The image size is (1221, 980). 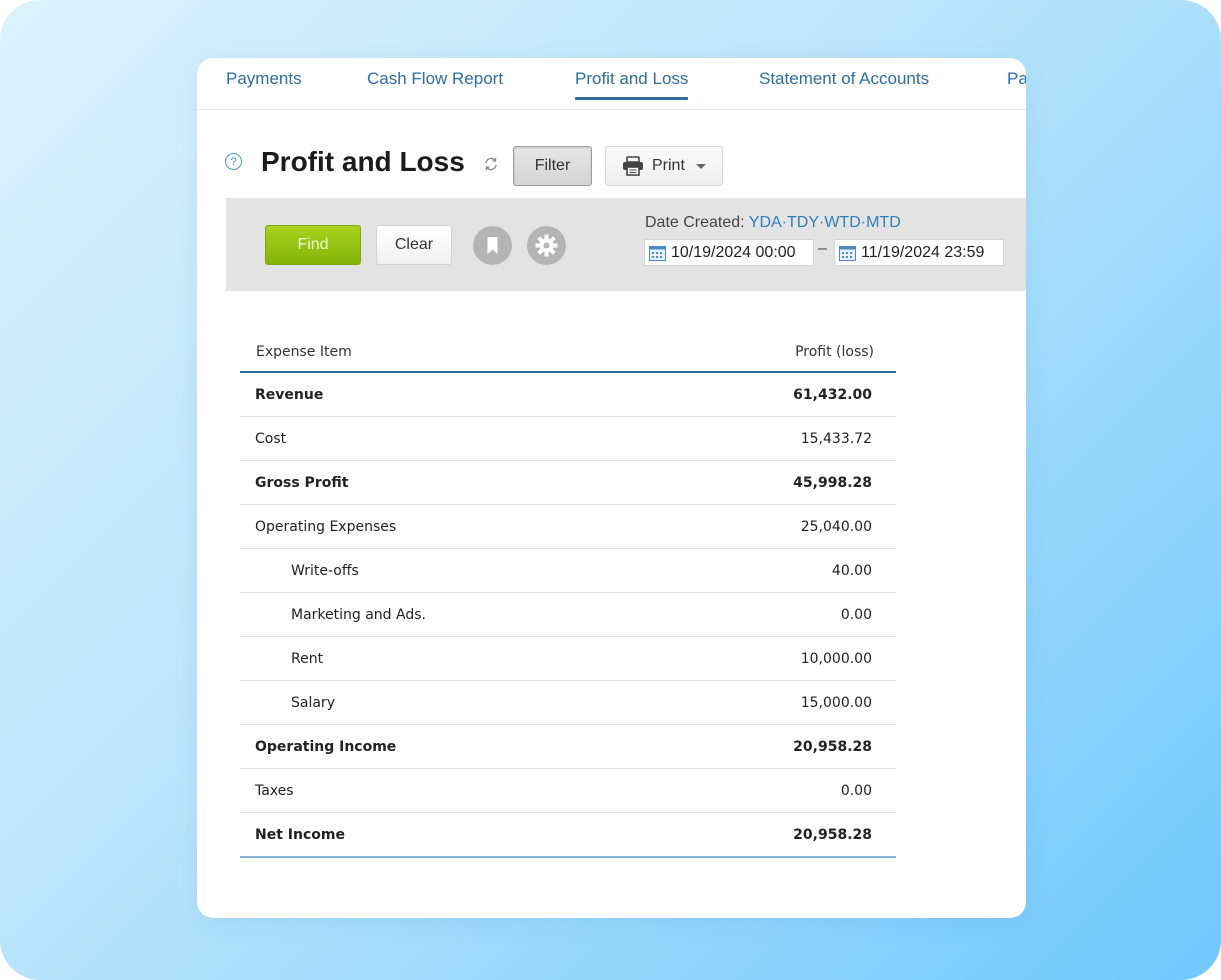 I want to click on settings-button, so click(x=546, y=245).